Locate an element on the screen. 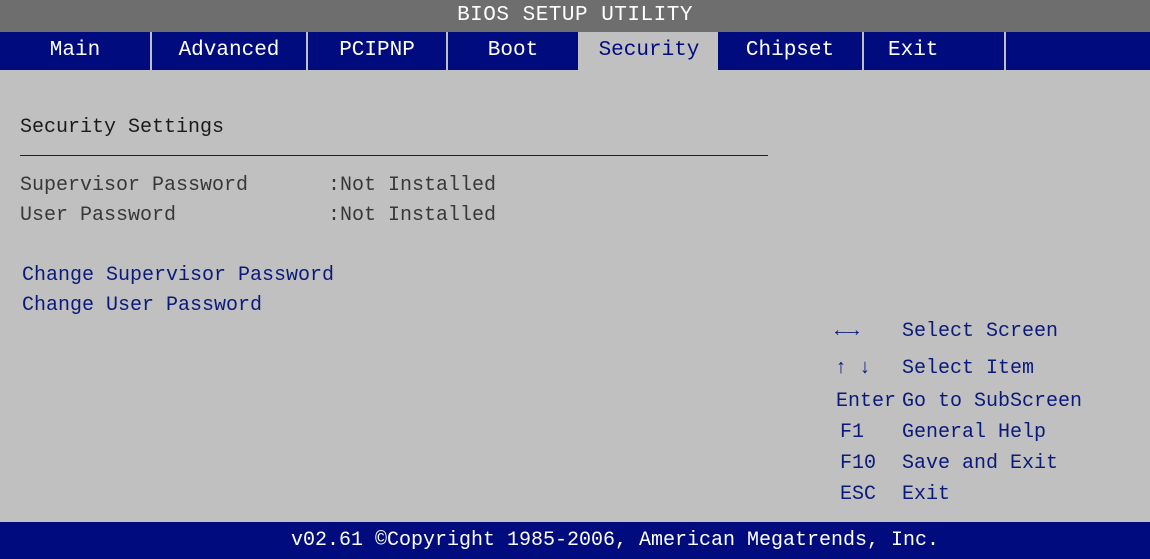 The width and height of the screenshot is (1150, 559). tab-label: Chipset is located at coordinates (790, 50).